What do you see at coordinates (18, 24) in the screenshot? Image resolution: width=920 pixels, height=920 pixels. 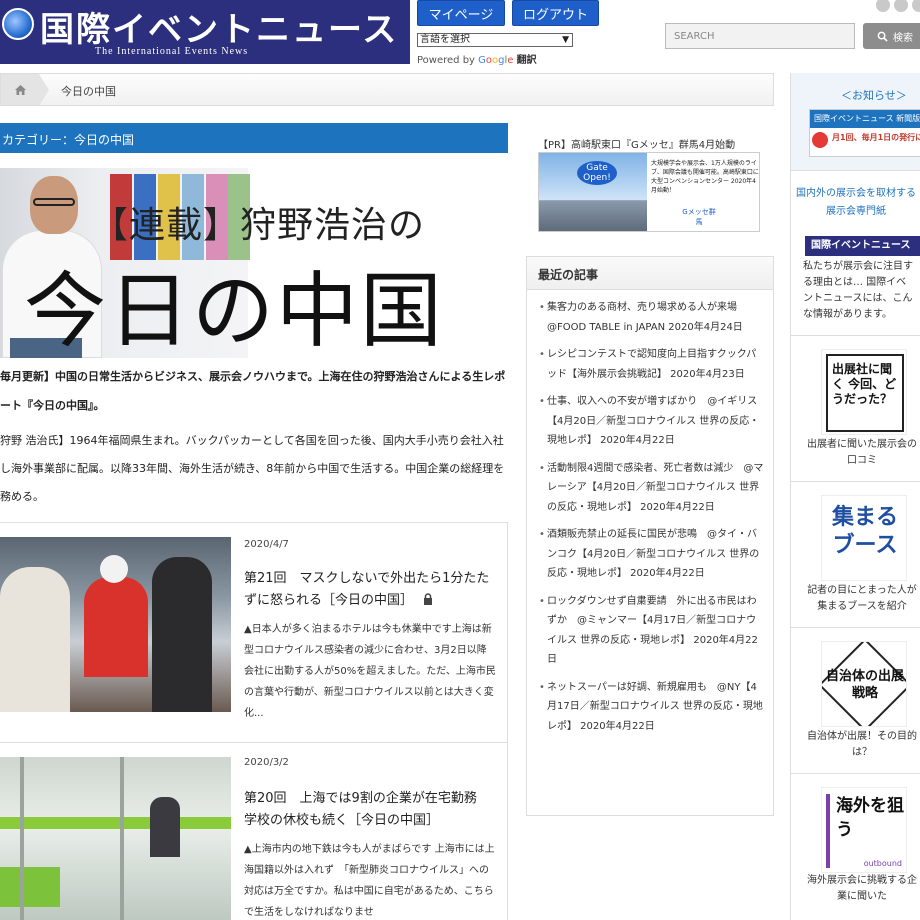 I see `globe-icon` at bounding box center [18, 24].